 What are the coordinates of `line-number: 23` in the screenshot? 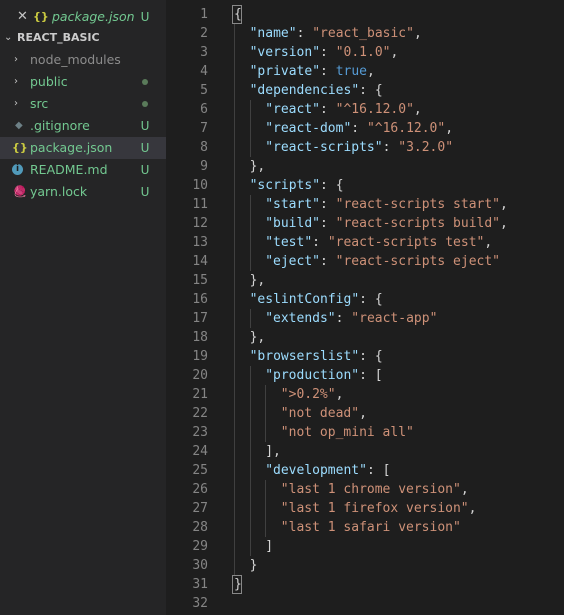 It's located at (200, 432).